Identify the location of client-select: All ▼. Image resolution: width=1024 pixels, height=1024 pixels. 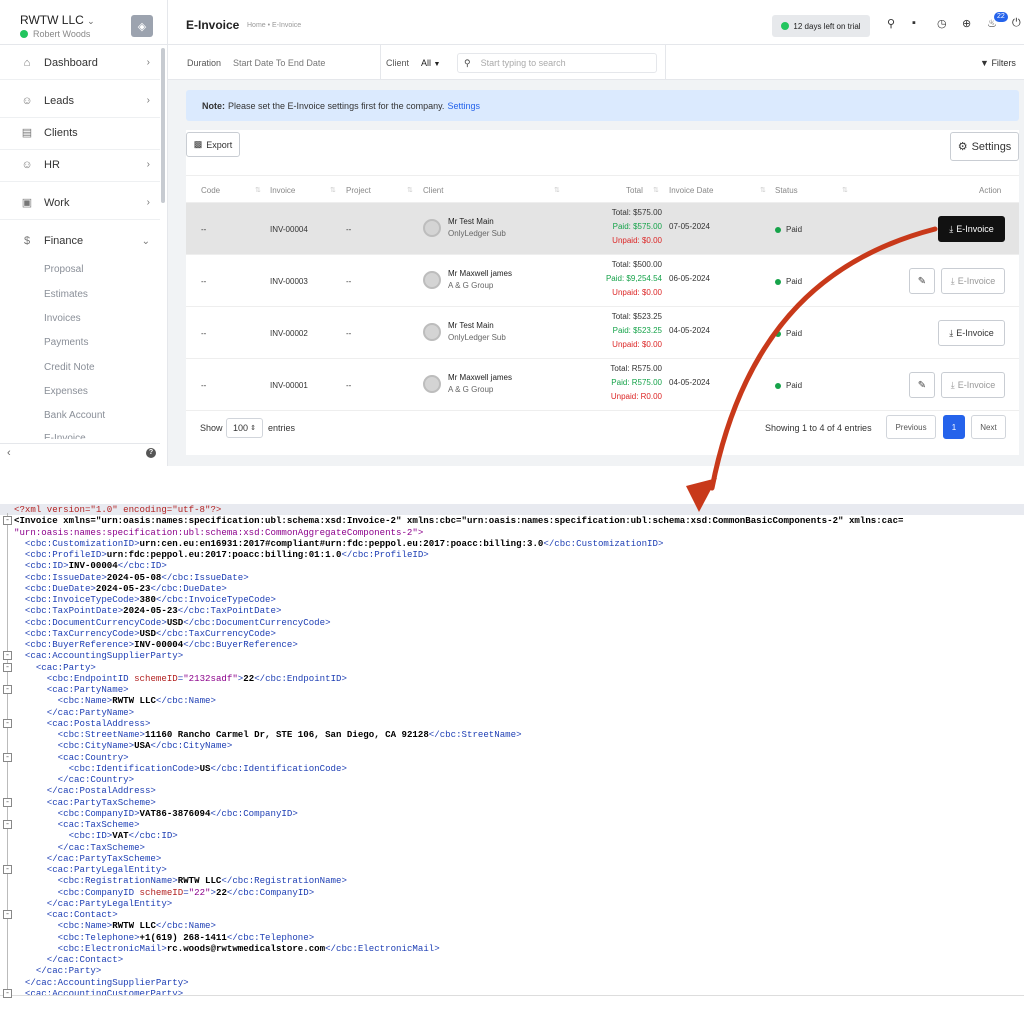
(430, 63).